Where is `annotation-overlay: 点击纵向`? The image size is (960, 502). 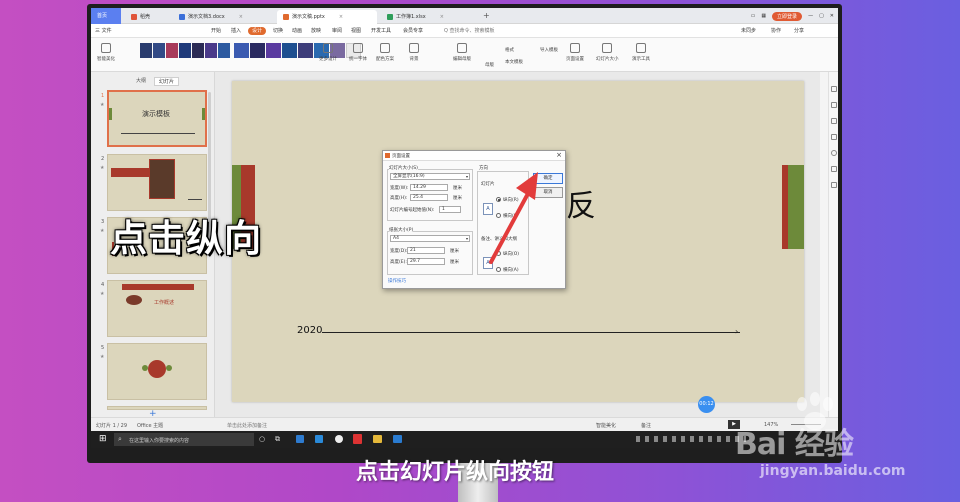
annotation-overlay: 点击纵向 is located at coordinates (186, 238).